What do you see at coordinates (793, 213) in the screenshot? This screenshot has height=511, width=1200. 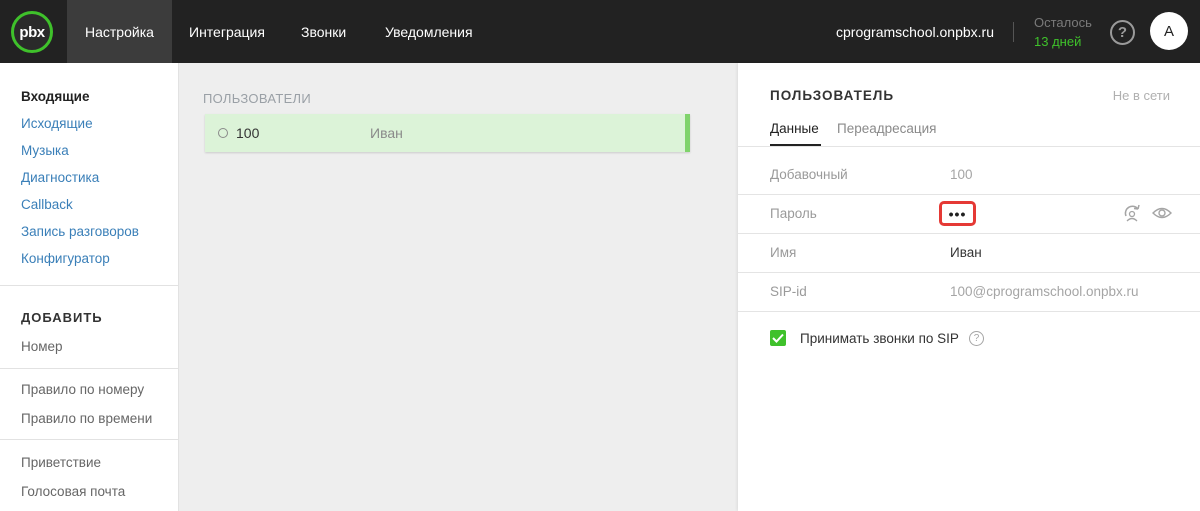 I see `password-label: Пароль` at bounding box center [793, 213].